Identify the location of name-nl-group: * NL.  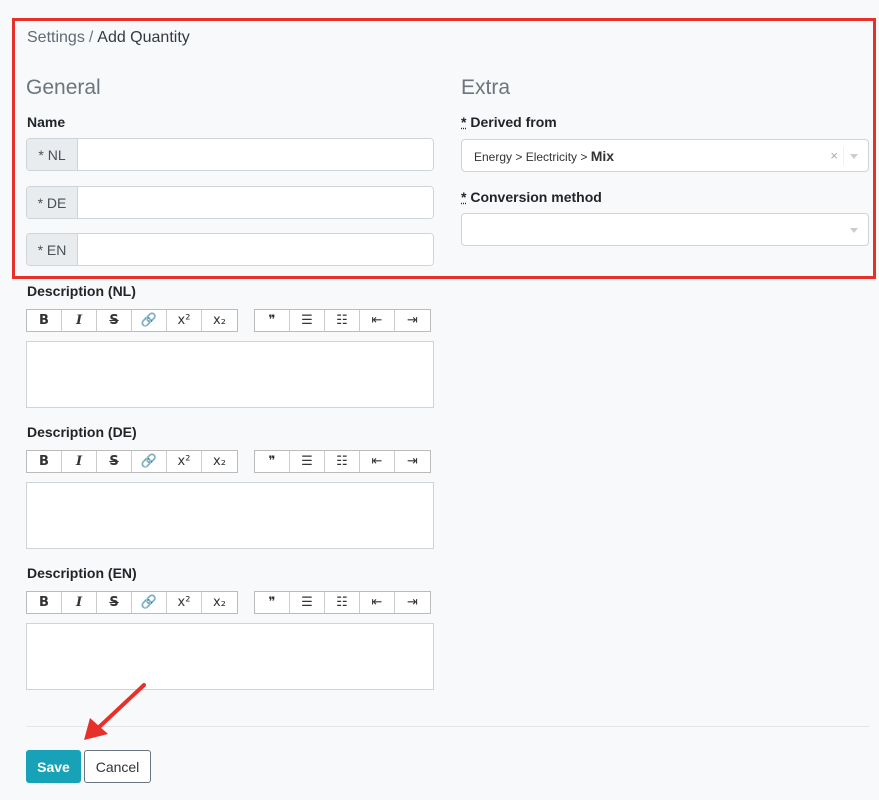
(230, 154).